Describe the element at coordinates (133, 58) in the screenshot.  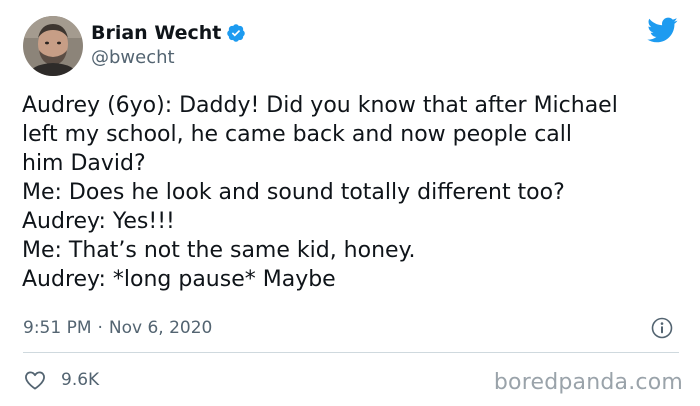
I see `handle: @bwecht` at that location.